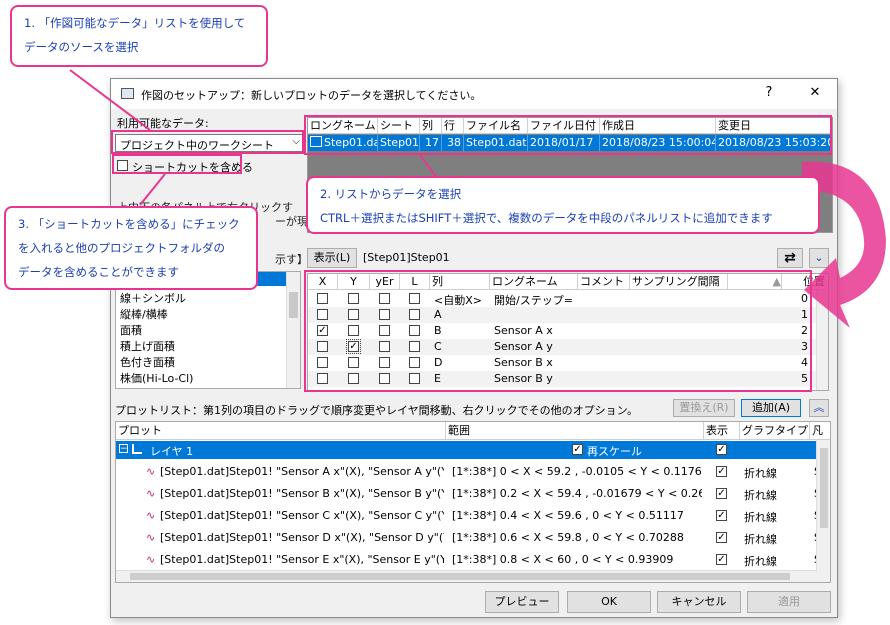 The height and width of the screenshot is (625, 890). Describe the element at coordinates (255, 137) in the screenshot. I see `callout-connectors` at that location.